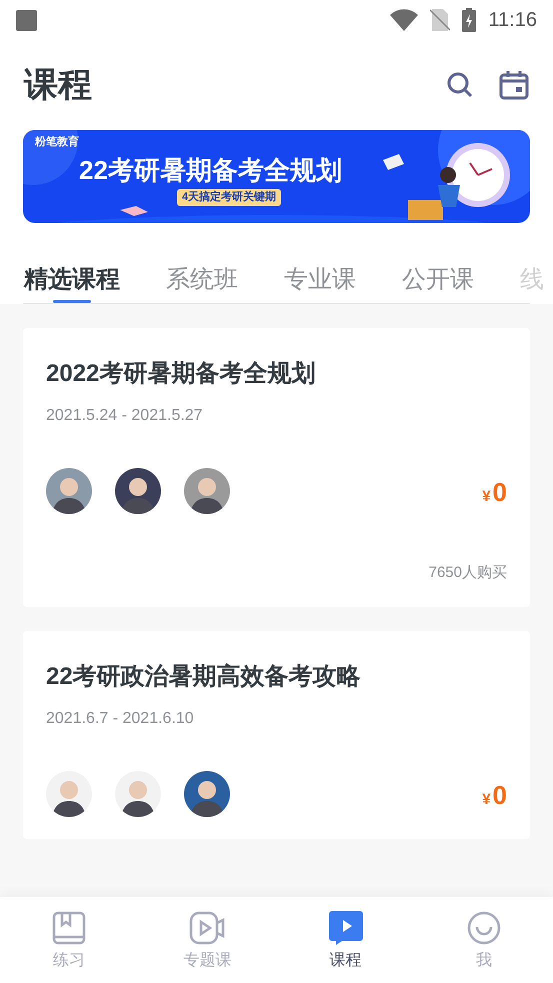 This screenshot has height=983, width=553. What do you see at coordinates (440, 20) in the screenshot?
I see `no-sim-icon` at bounding box center [440, 20].